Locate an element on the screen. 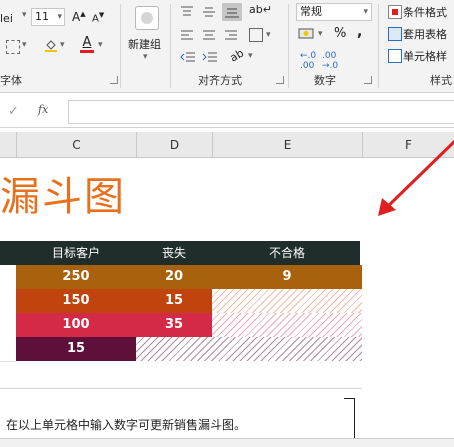  instruction-note: 在以上单元格中输入数字可更新销售漏斗图。 is located at coordinates (126, 425).